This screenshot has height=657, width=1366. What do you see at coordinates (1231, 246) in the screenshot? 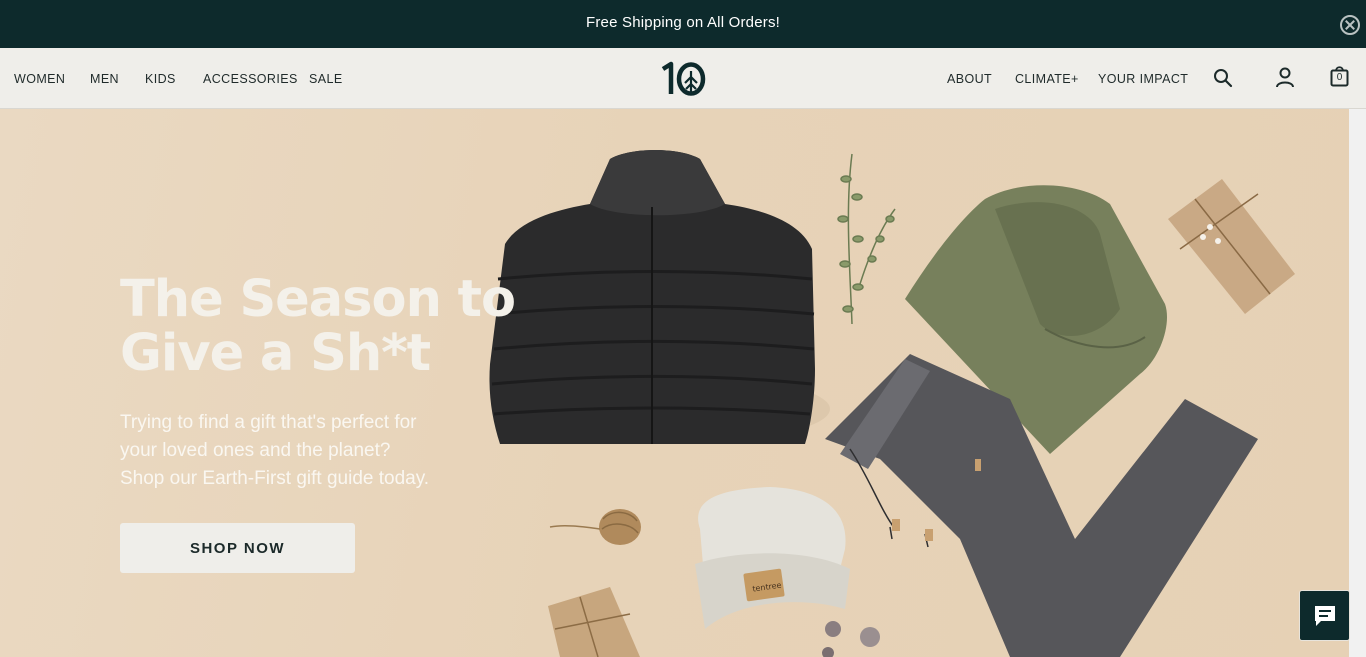
I see `gift-box-image` at bounding box center [1231, 246].